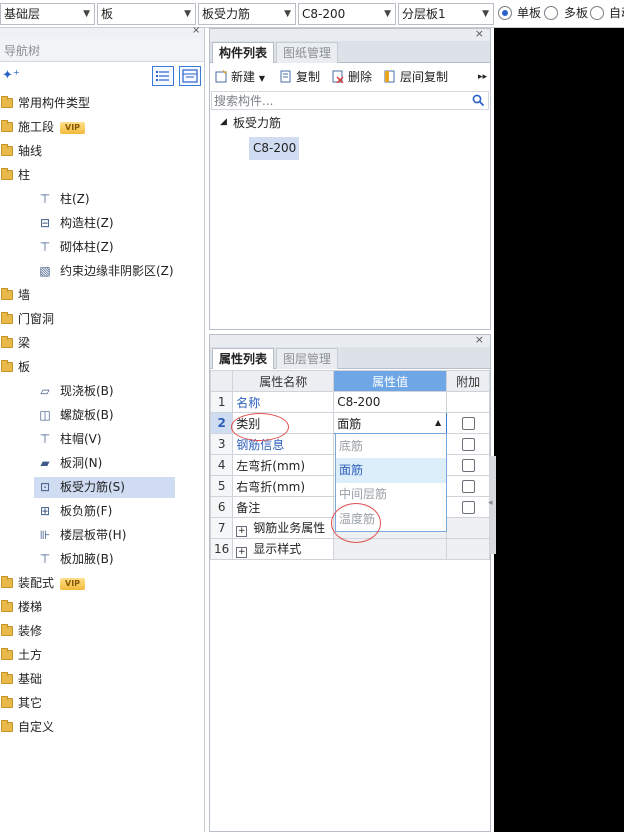 The width and height of the screenshot is (624, 832). What do you see at coordinates (243, 52) in the screenshot?
I see `tab-component-list: 构件列表` at bounding box center [243, 52].